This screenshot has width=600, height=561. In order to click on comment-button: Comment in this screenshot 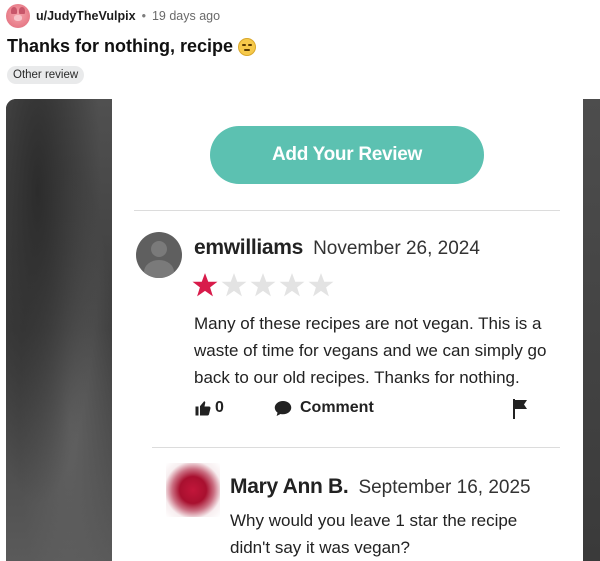, I will do `click(324, 408)`.